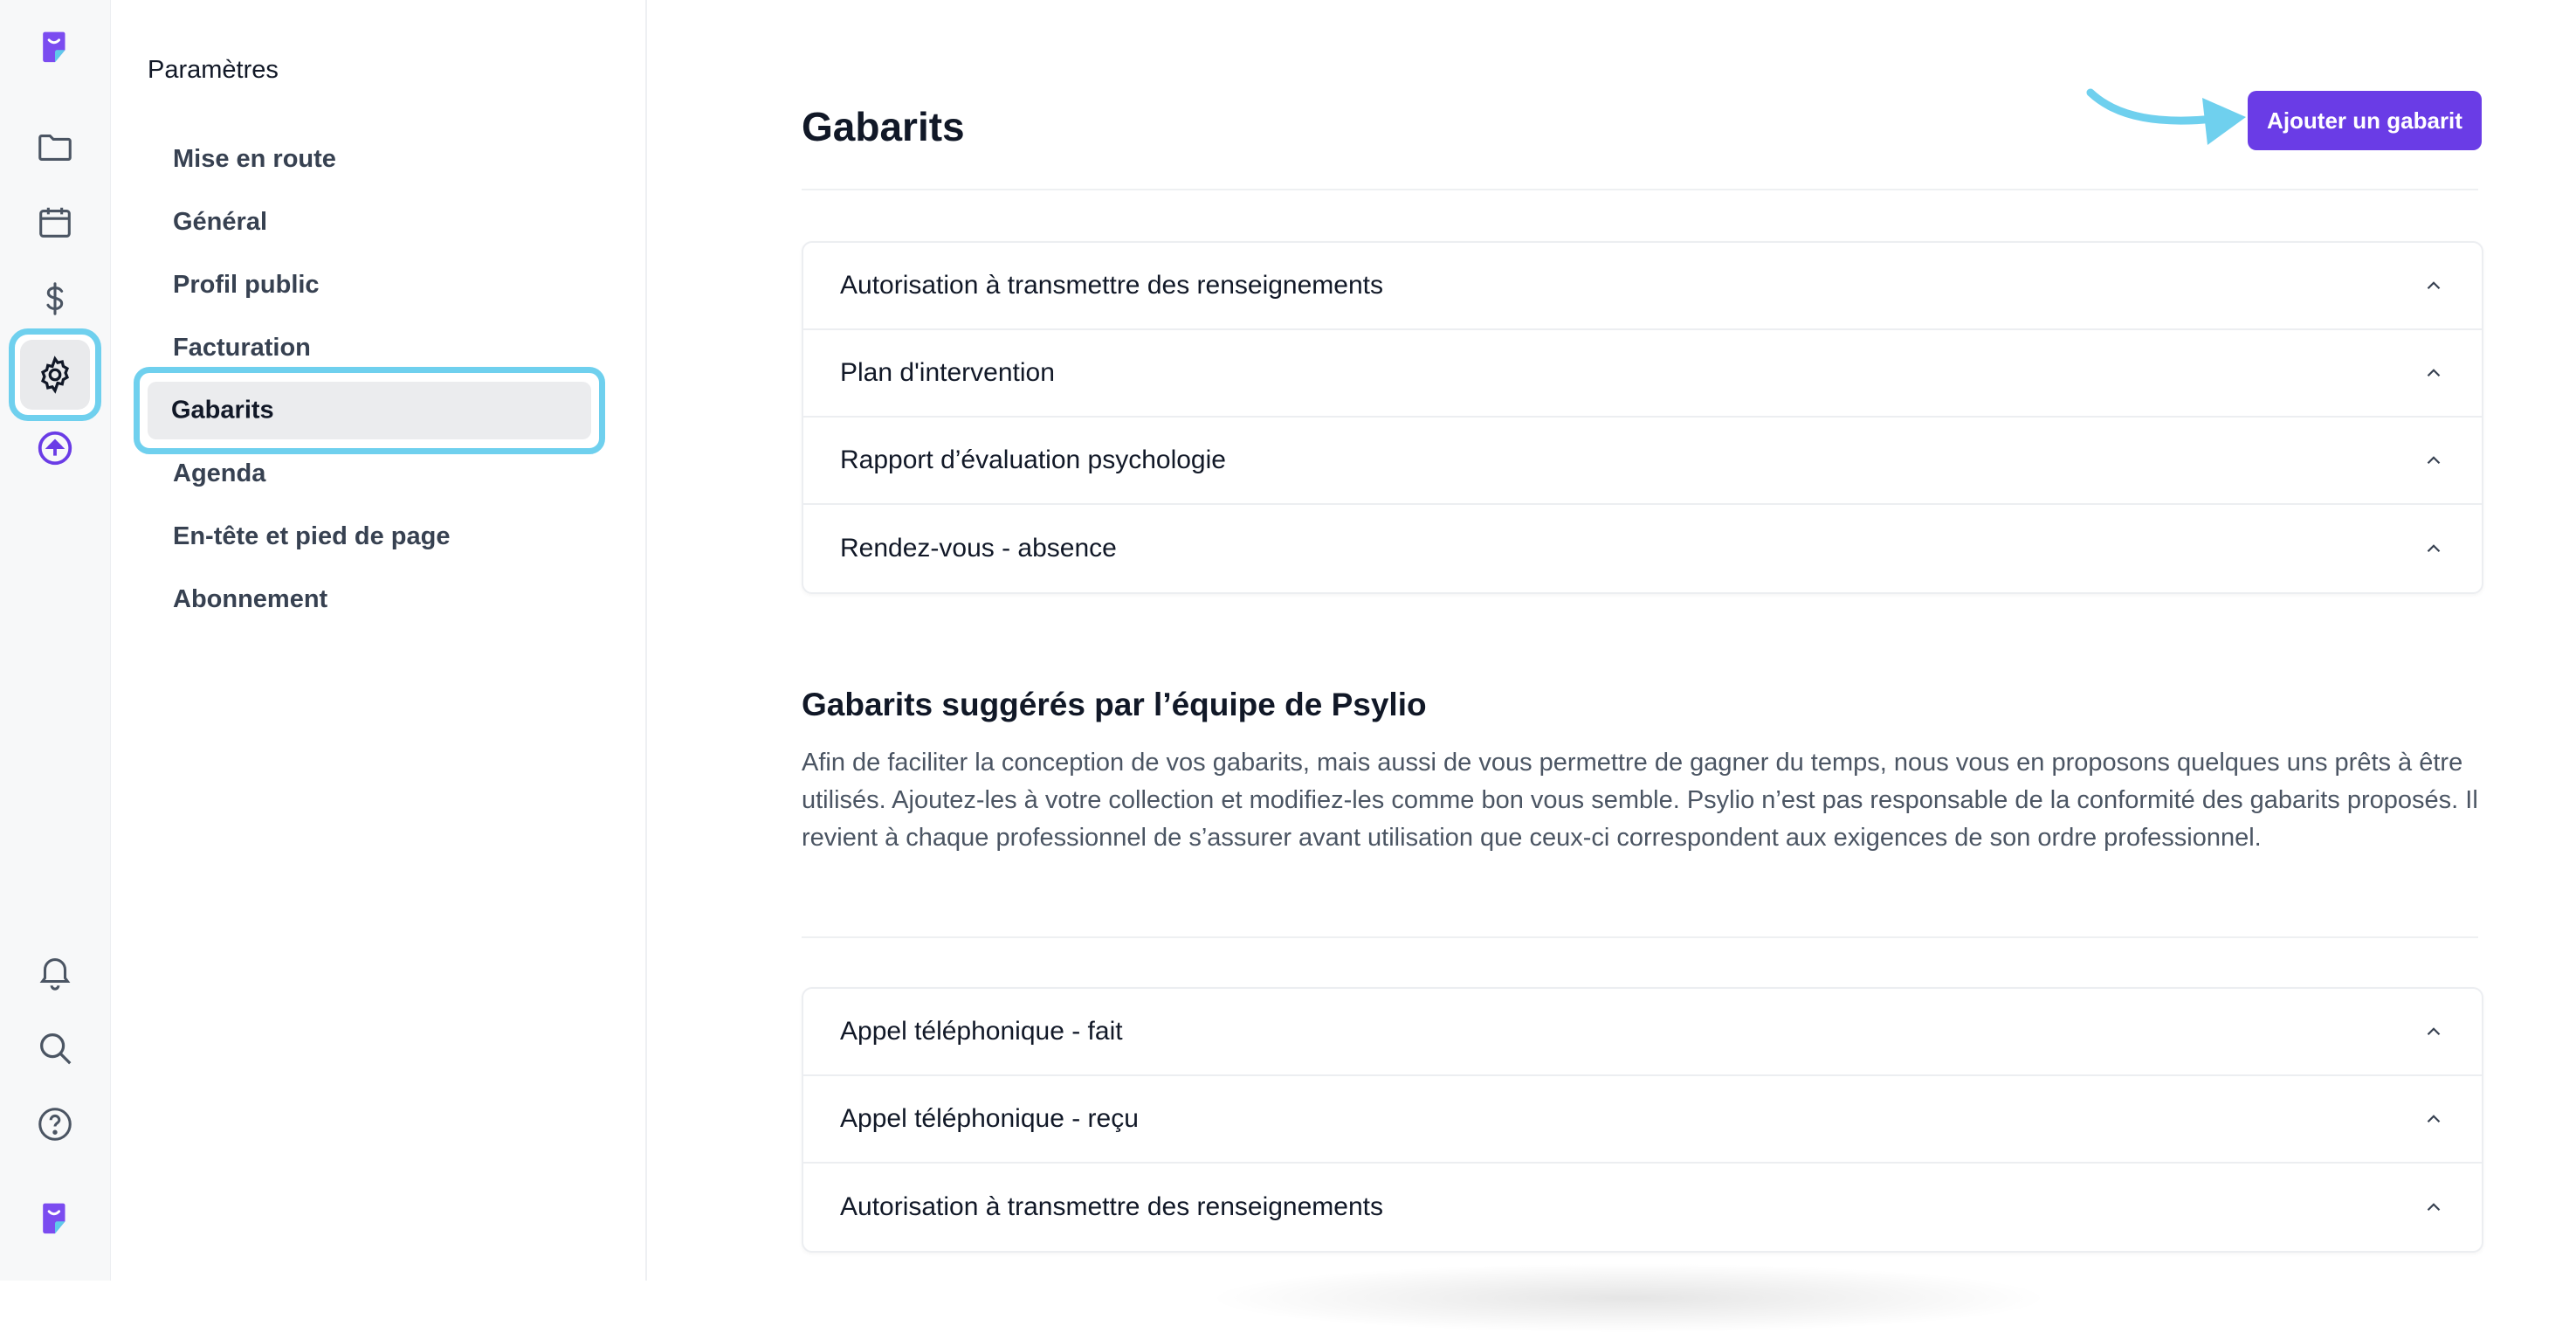 The height and width of the screenshot is (1333, 2576). Describe the element at coordinates (1642, 461) in the screenshot. I see `list-item: Rapport d’évaluation psychologie` at that location.